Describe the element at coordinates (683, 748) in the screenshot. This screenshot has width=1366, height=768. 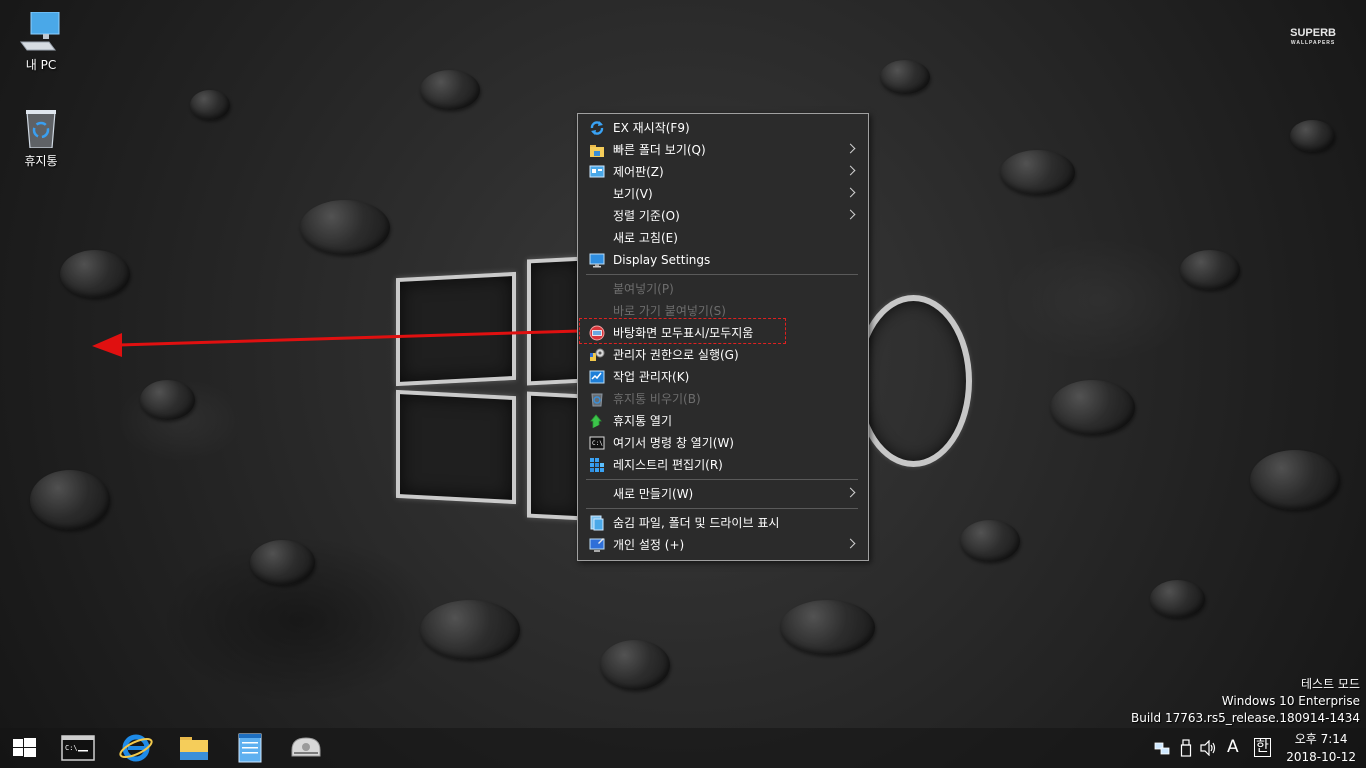
I see `taskbar: C:\ A 한 오후 7:14 2018-10-12` at that location.